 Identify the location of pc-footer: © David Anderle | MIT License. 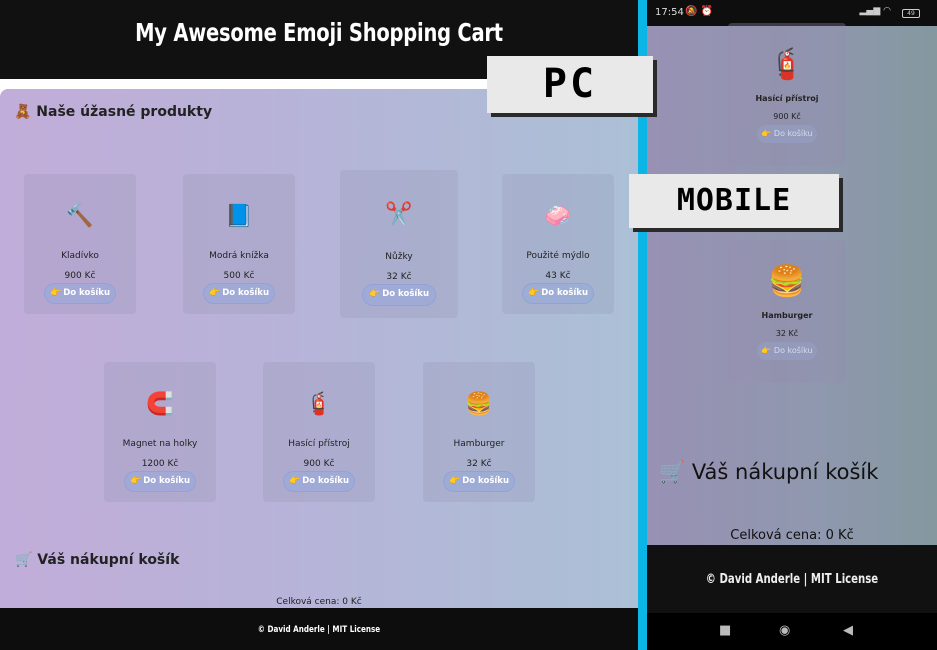
(319, 629).